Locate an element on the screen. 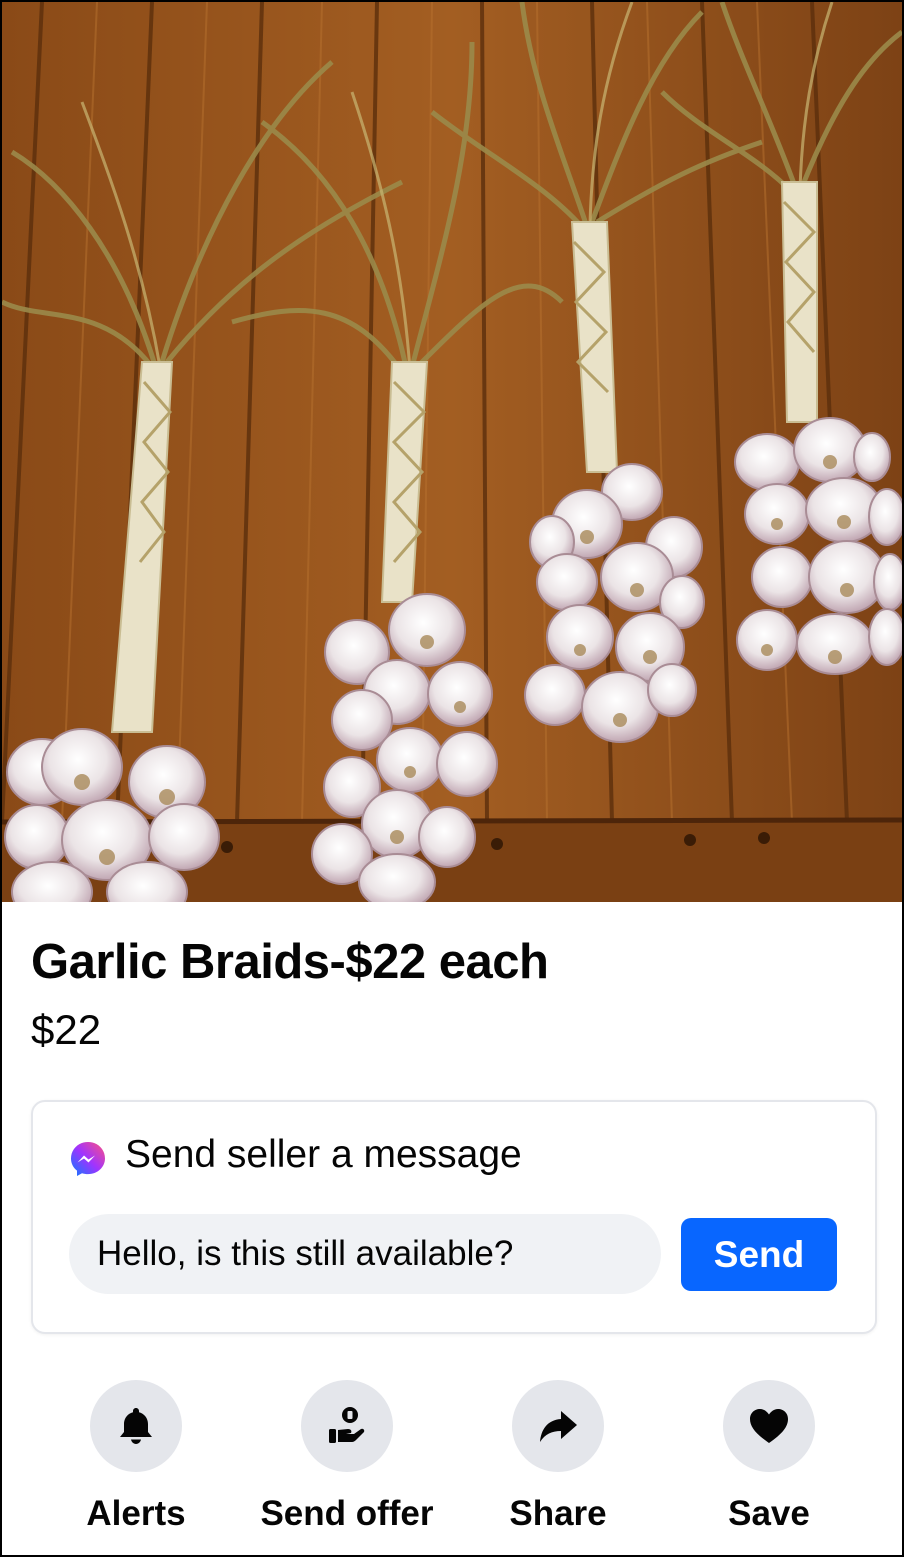 The height and width of the screenshot is (1557, 904). alerts-circle is located at coordinates (136, 1426).